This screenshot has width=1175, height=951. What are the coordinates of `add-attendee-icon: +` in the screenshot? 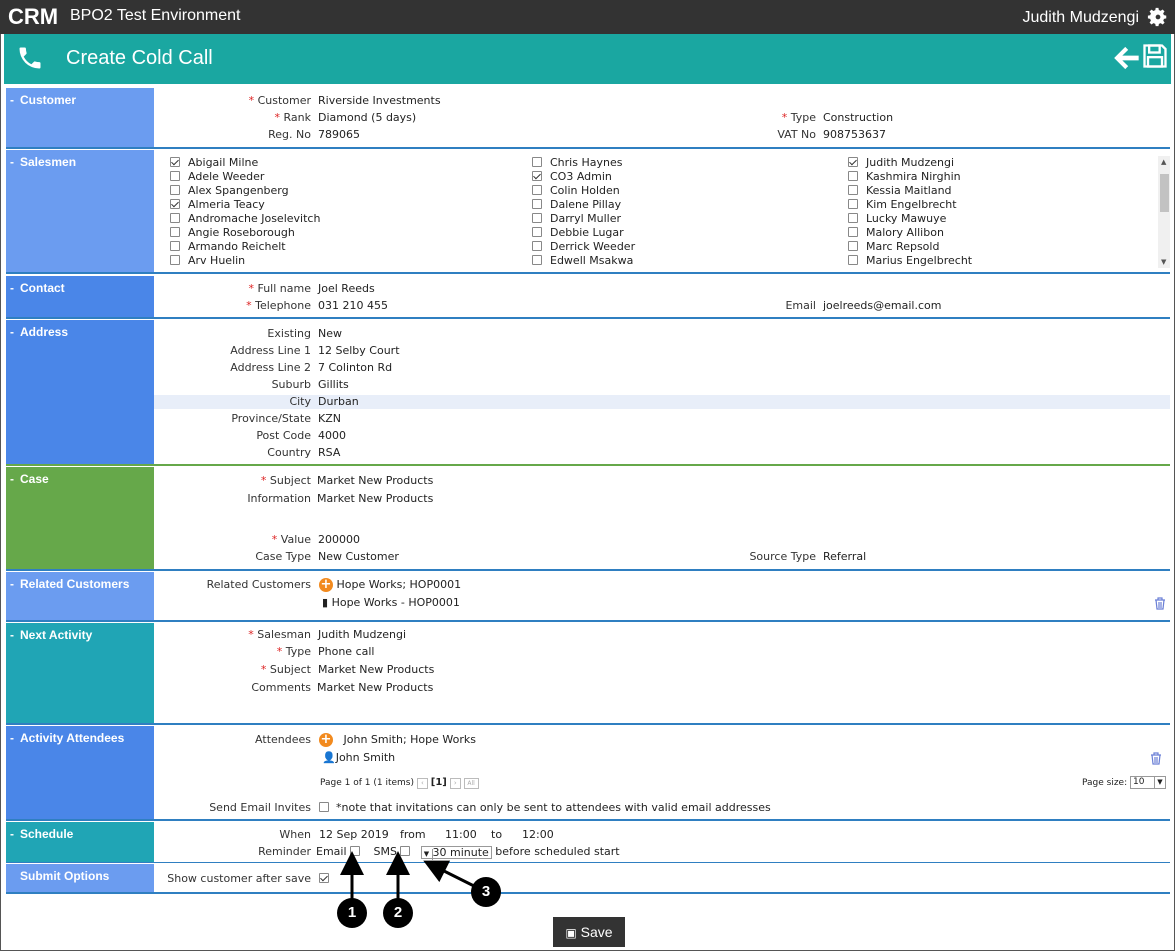 It's located at (326, 740).